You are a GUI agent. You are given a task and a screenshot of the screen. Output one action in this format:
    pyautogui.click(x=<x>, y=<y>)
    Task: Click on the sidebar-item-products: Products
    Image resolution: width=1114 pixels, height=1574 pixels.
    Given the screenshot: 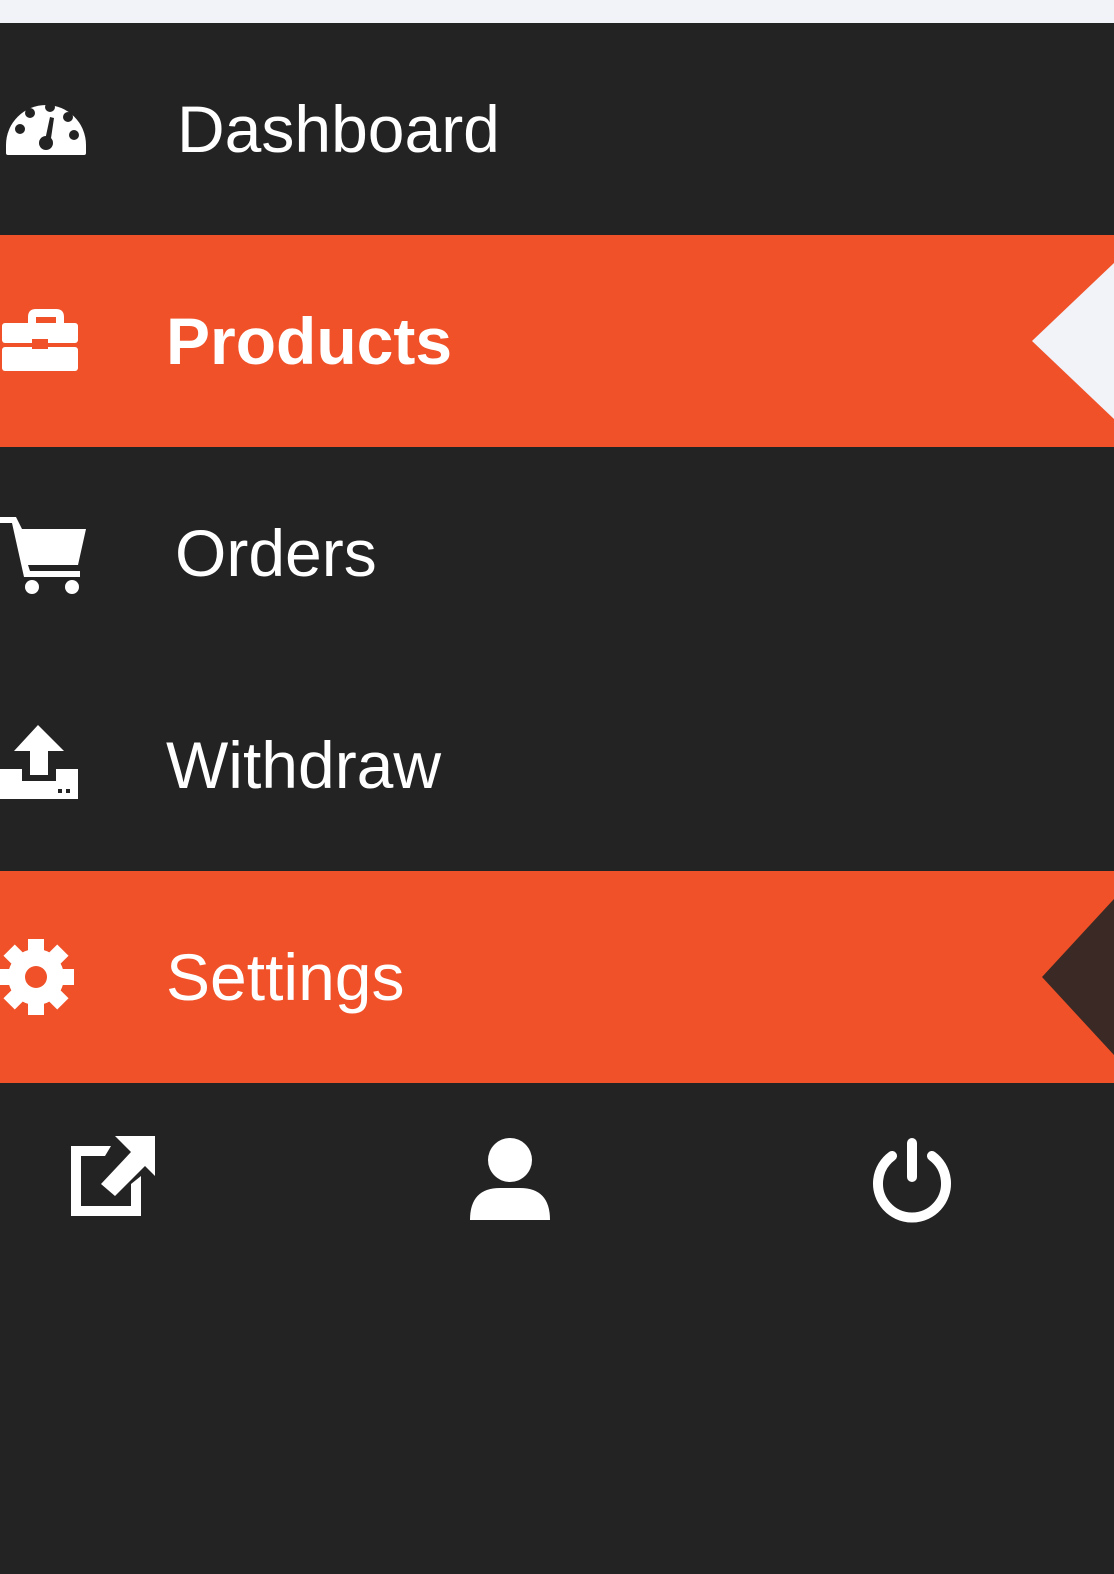 What is the action you would take?
    pyautogui.click(x=557, y=341)
    